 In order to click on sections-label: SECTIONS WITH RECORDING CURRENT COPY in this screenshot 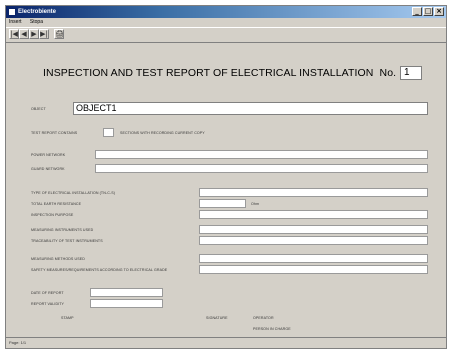, I will do `click(162, 133)`.